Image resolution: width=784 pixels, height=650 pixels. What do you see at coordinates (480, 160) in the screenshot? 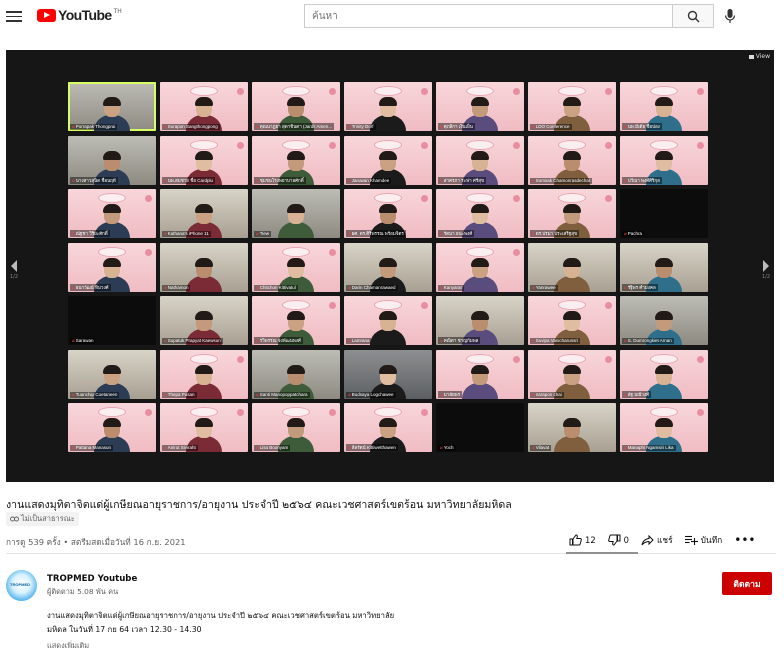
I see `participant-tile: ⌀สาครภา ระฟา ศรีสุข` at bounding box center [480, 160].